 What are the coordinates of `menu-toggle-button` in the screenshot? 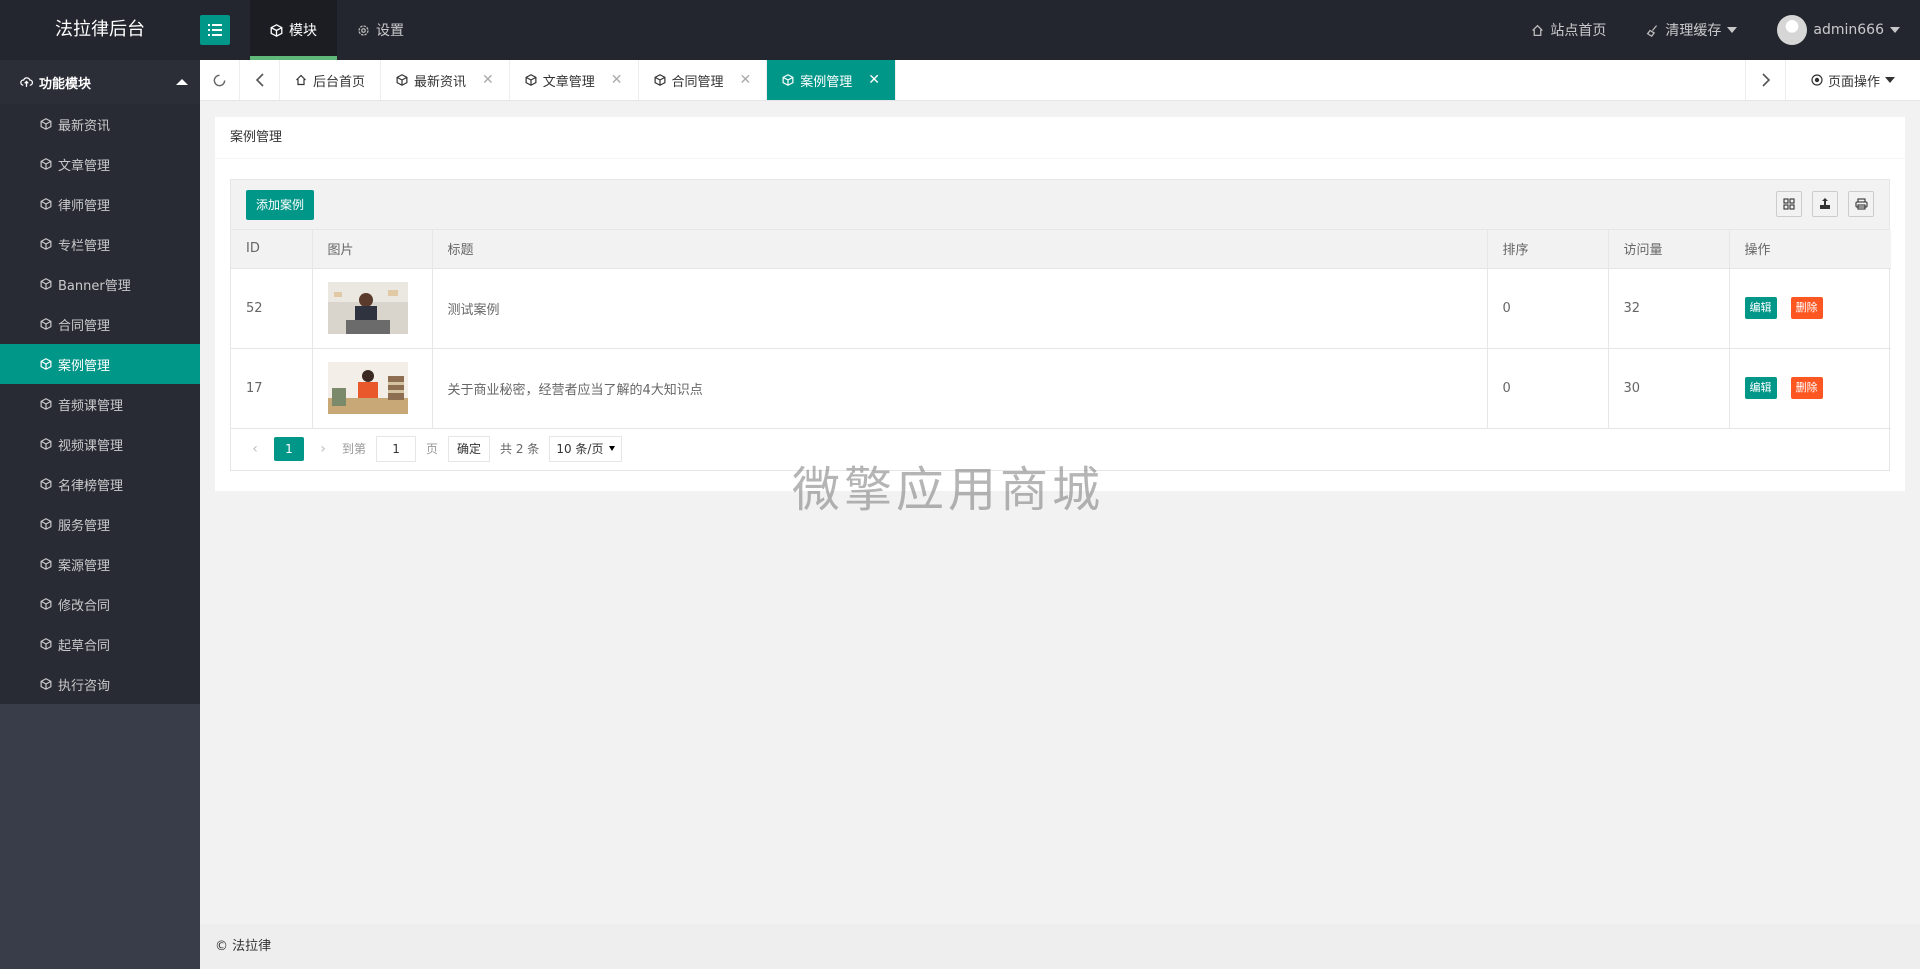 It's located at (215, 30).